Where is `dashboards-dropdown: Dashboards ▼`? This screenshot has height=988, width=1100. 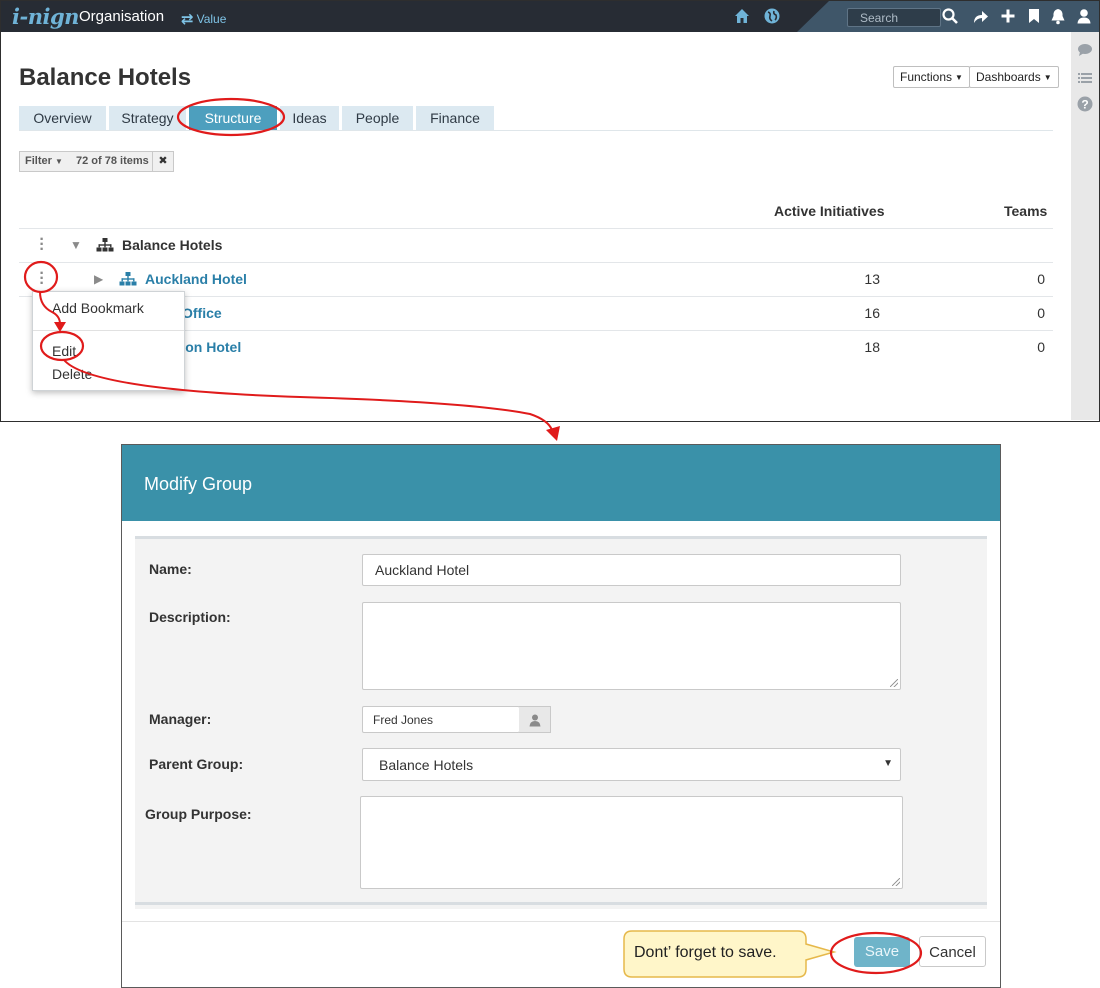
dashboards-dropdown: Dashboards ▼ is located at coordinates (1014, 77).